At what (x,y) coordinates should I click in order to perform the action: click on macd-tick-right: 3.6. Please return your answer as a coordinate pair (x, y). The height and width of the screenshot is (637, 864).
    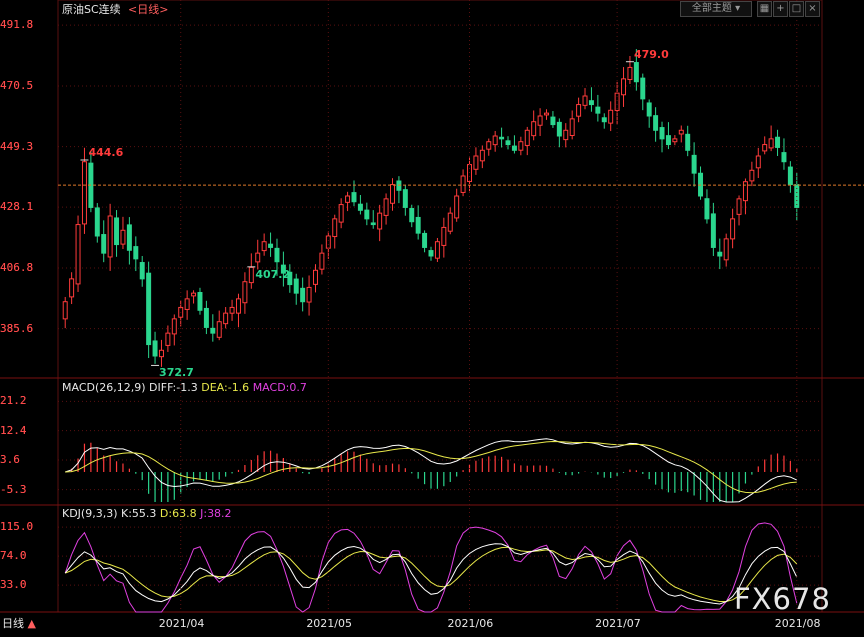
    Looking at the image, I should click on (10, 459).